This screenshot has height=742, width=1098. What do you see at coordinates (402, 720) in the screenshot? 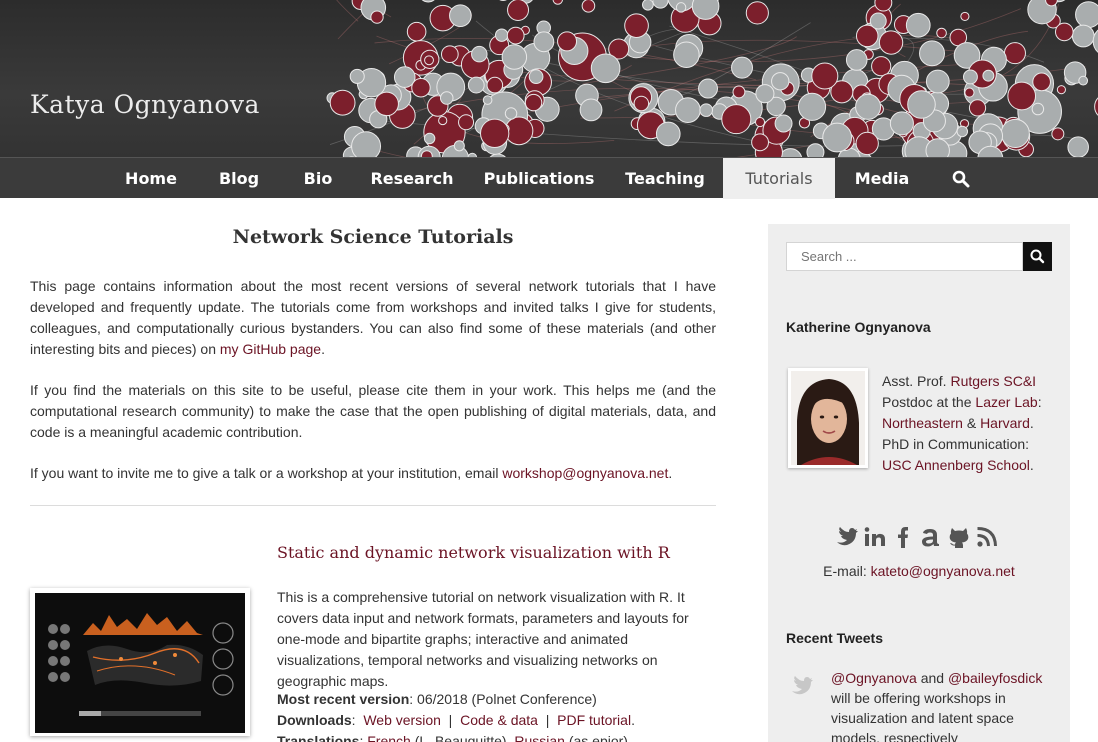
I see `download-web-version-link: Web version` at bounding box center [402, 720].